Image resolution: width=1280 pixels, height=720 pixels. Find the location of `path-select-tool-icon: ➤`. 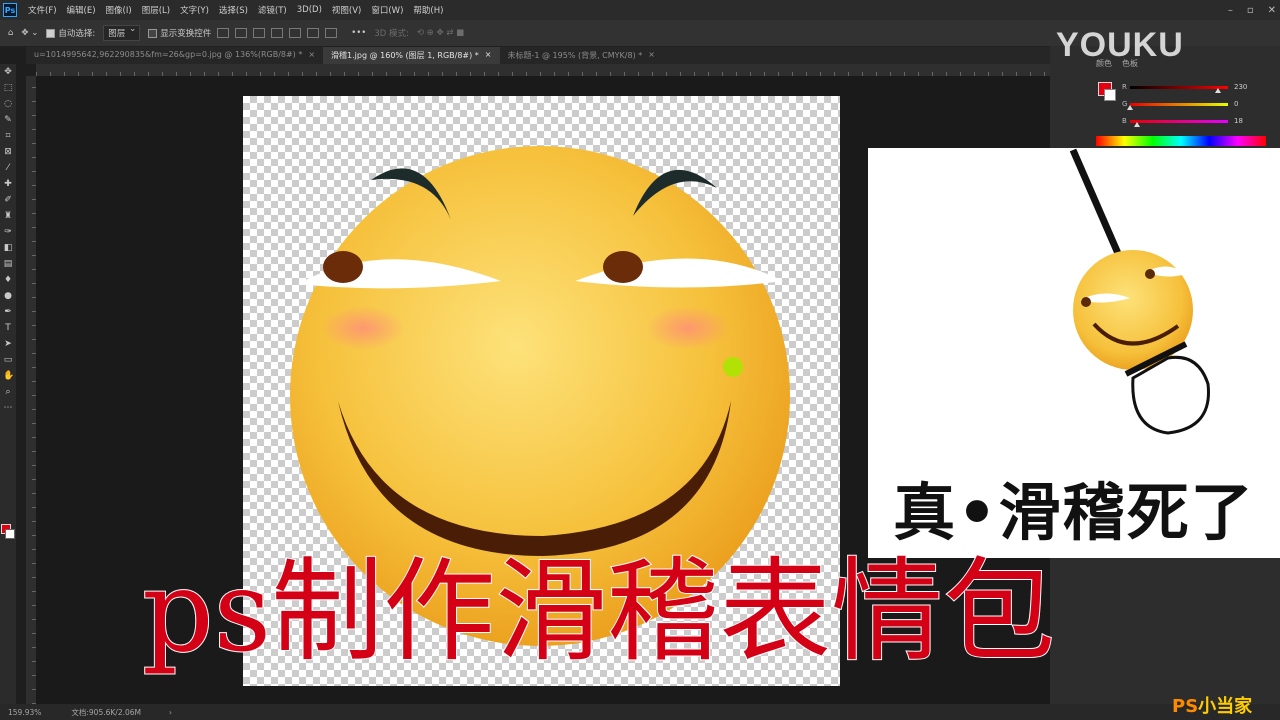

path-select-tool-icon: ➤ is located at coordinates (8, 344).